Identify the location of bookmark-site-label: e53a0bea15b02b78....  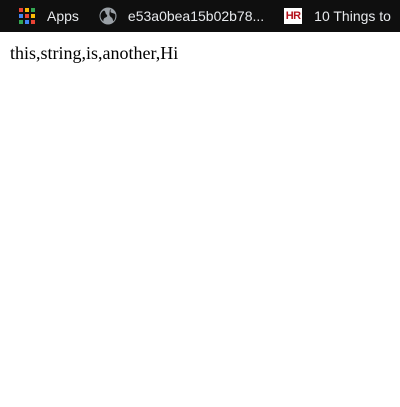
(196, 16).